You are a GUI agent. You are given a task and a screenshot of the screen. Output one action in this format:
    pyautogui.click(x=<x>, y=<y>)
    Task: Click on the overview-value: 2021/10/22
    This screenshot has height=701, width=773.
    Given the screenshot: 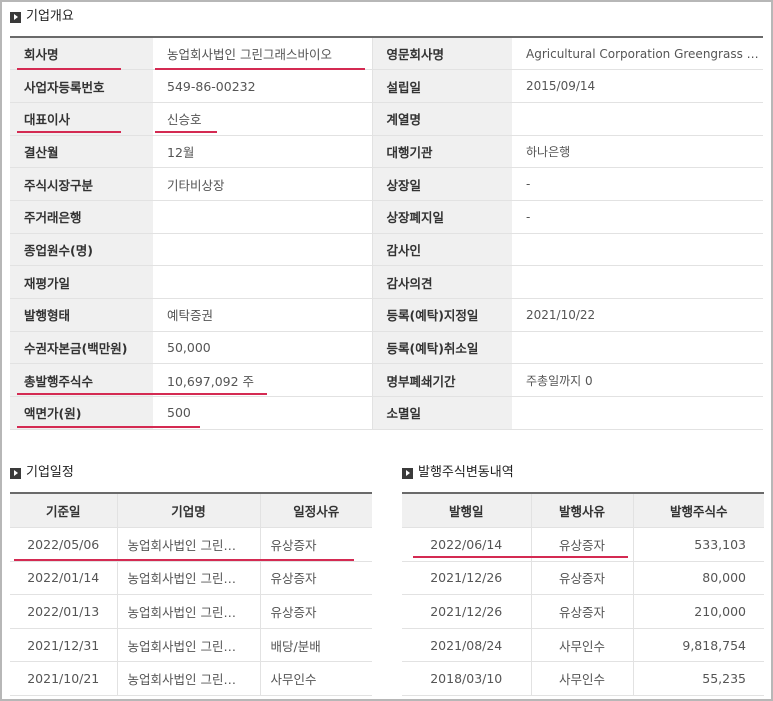 What is the action you would take?
    pyautogui.click(x=637, y=315)
    